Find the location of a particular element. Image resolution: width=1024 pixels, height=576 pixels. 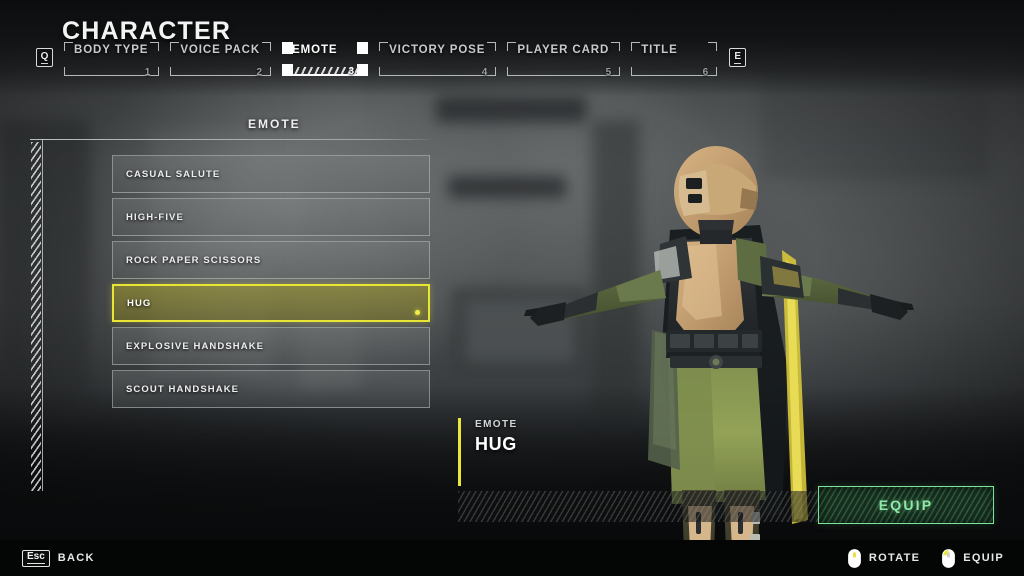

status-bar: Esc BACK ROTATE EQUIP is located at coordinates (512, 558).